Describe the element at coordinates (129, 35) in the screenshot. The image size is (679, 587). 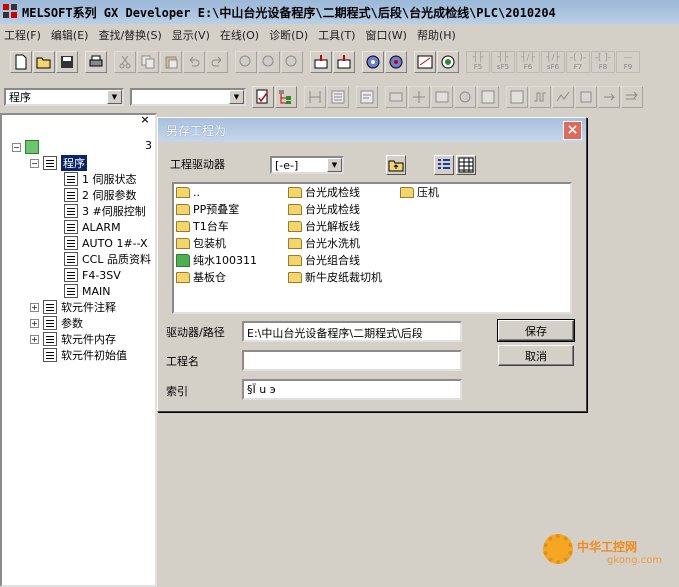
I see `menu-find-replace: 查找/替换(S)` at that location.